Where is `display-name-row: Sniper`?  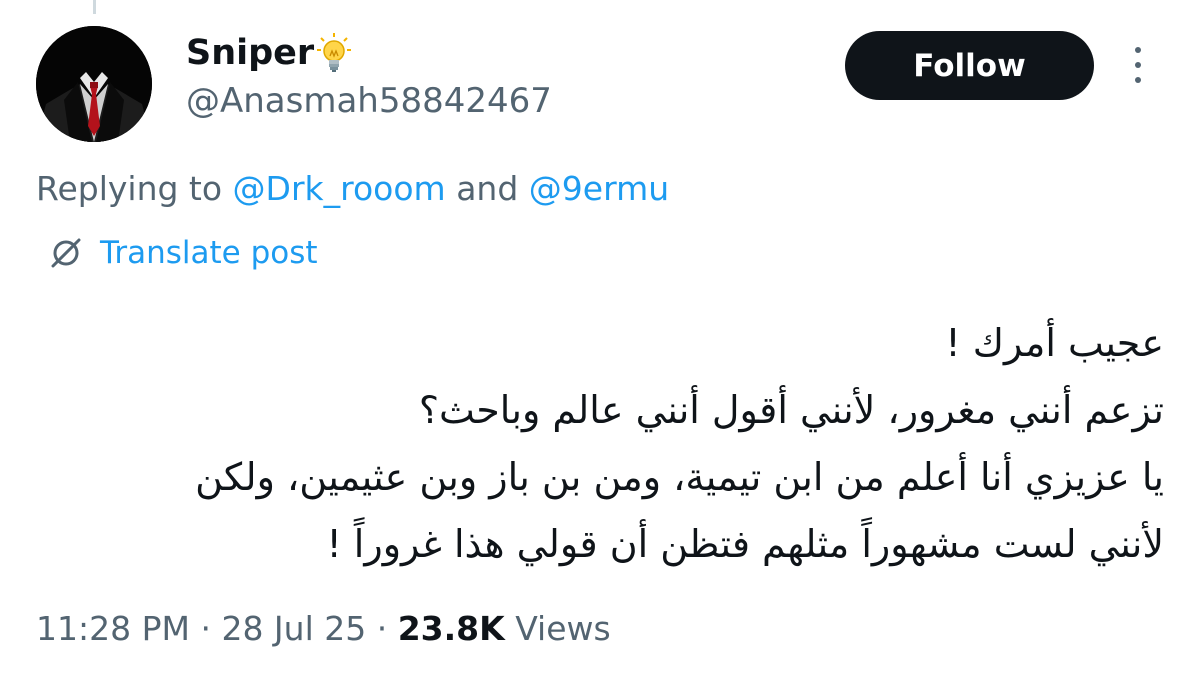 display-name-row: Sniper is located at coordinates (269, 53).